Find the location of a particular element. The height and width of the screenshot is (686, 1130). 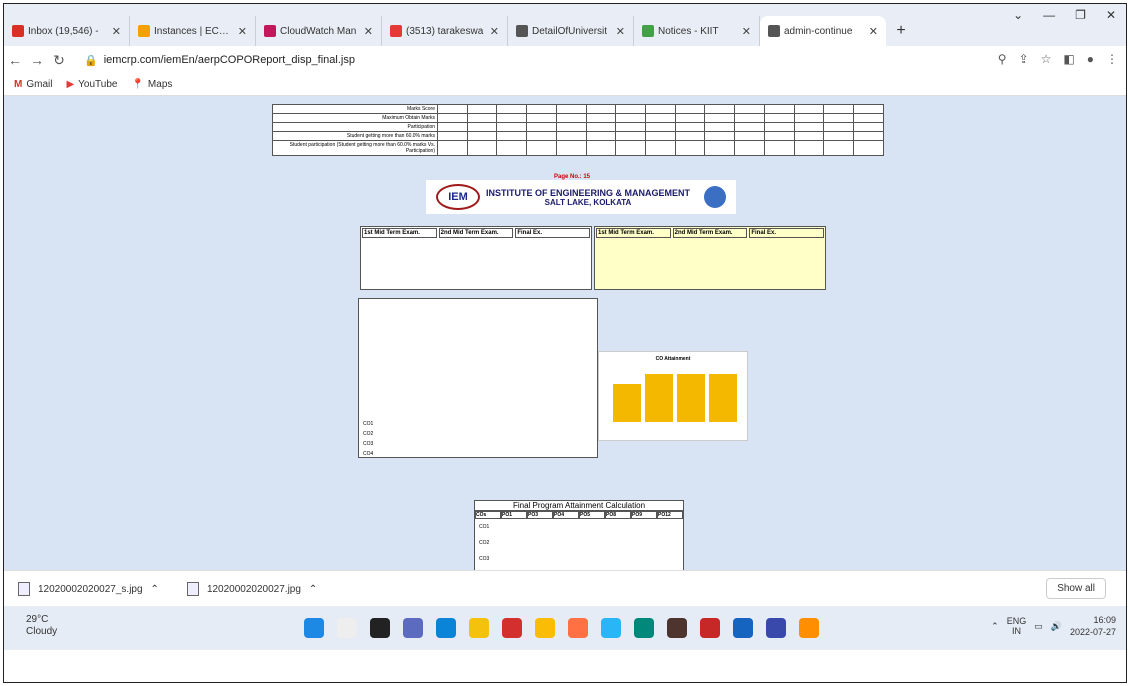

bar-co4 is located at coordinates (723, 398).